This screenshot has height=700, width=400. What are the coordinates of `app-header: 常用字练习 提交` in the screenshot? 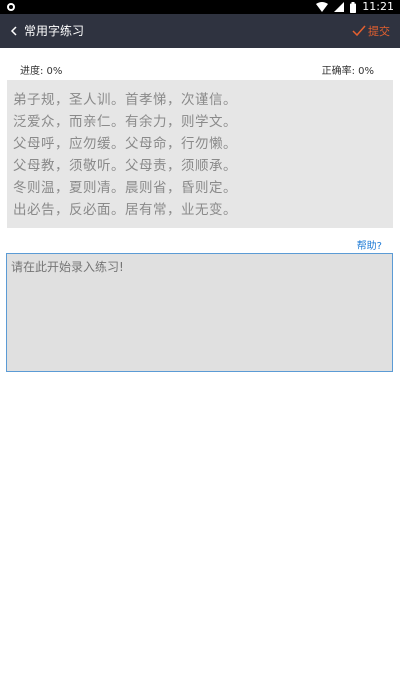 It's located at (200, 31).